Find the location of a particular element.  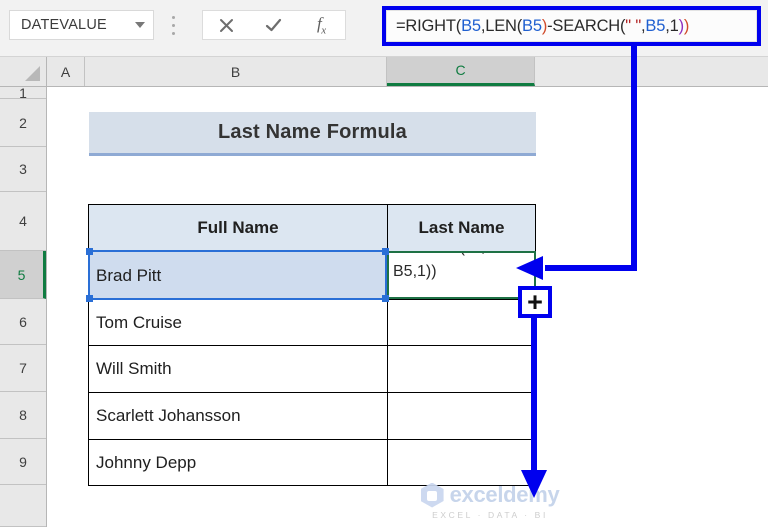

column-header-a: A is located at coordinates (66, 71).